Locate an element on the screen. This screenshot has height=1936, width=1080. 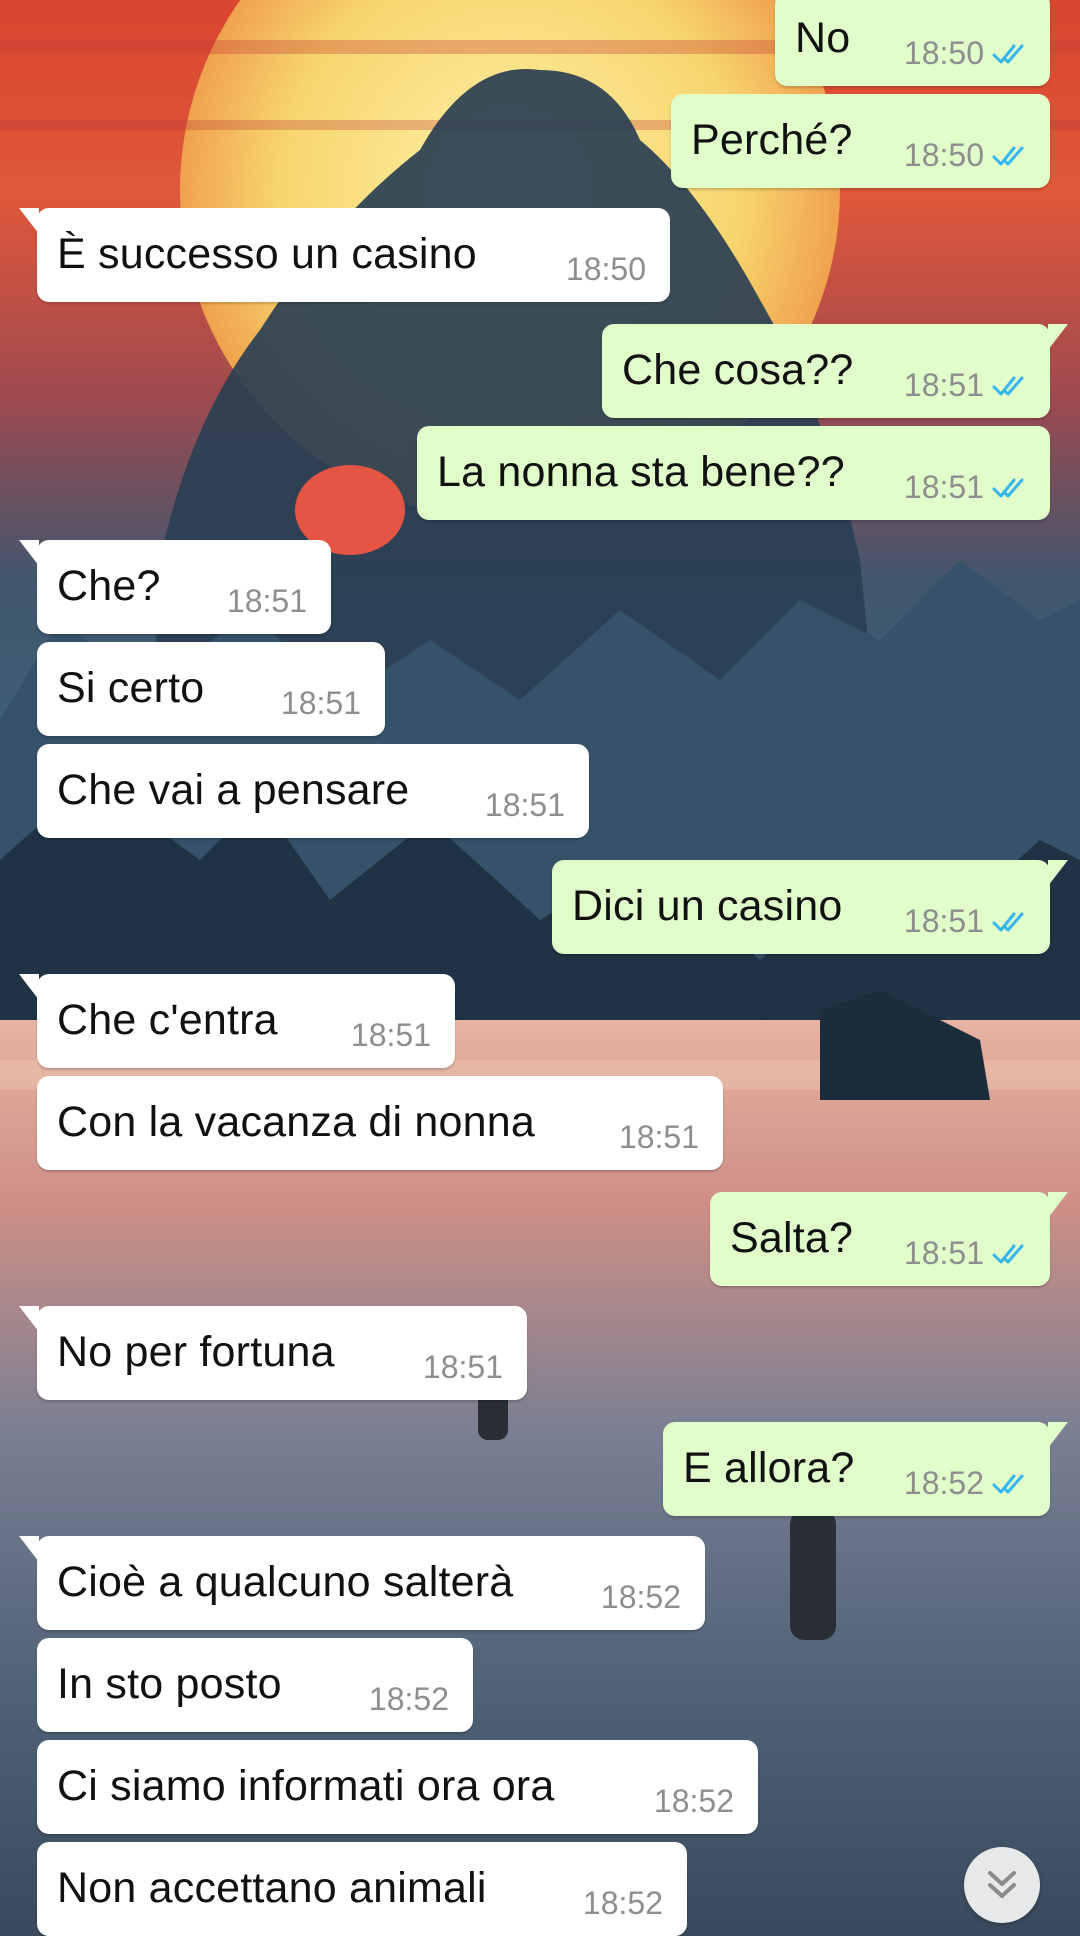
incoming-message: Non accettano animali 18:52 is located at coordinates (362, 1889).